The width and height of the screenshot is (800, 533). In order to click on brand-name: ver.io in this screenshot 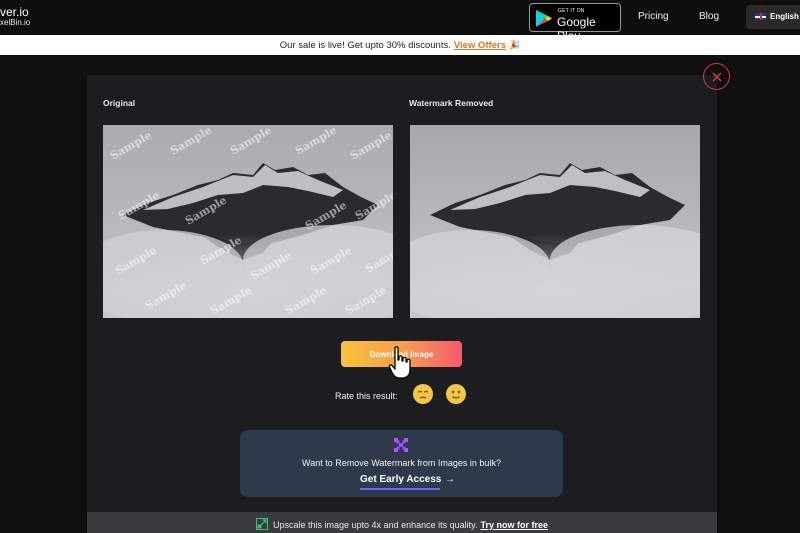, I will do `click(14, 12)`.